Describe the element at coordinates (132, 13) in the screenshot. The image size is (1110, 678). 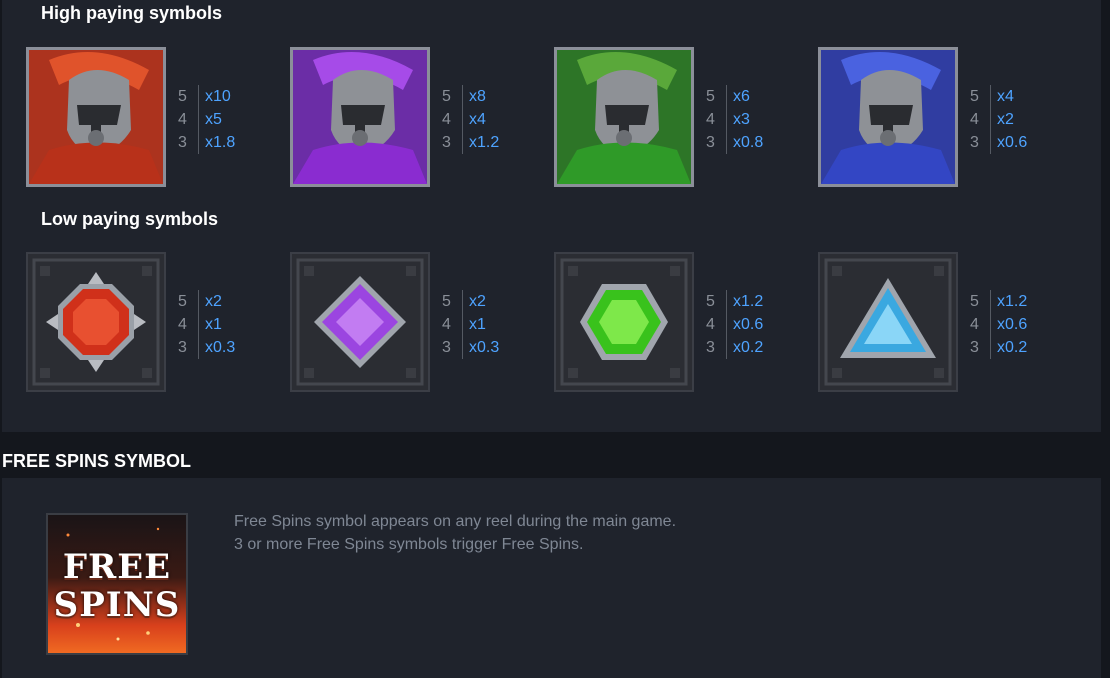
I see `high-paying-title: High paying symbols` at that location.